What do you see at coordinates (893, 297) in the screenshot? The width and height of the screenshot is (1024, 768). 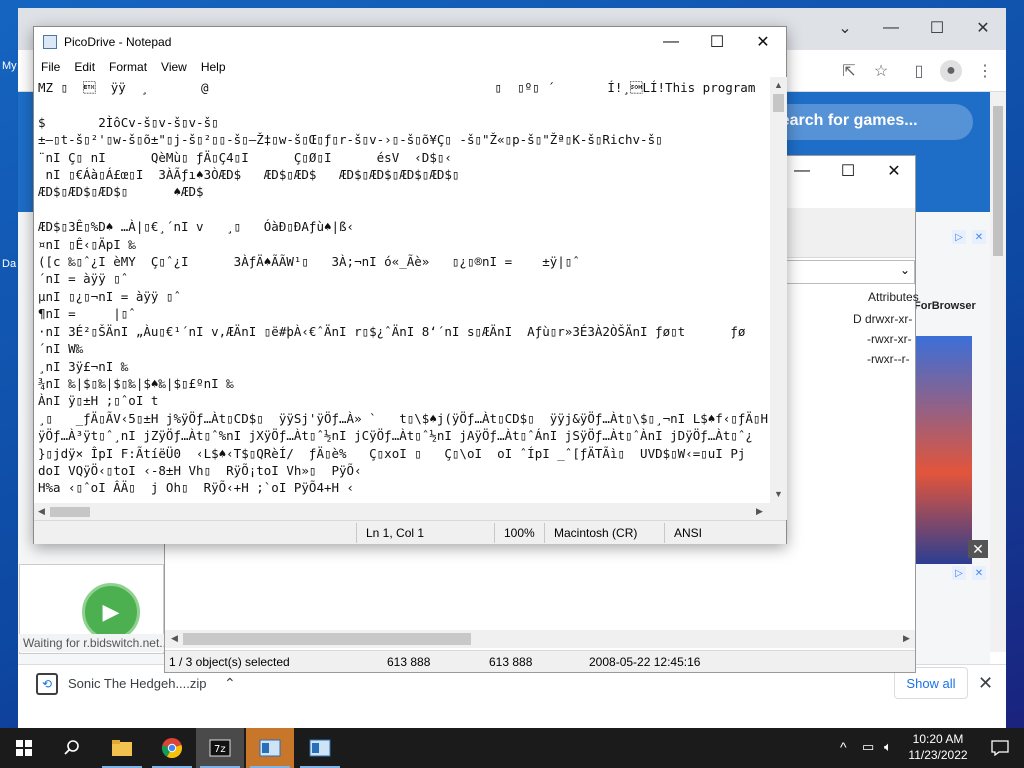 I see `column-header-attributes: Attributes` at bounding box center [893, 297].